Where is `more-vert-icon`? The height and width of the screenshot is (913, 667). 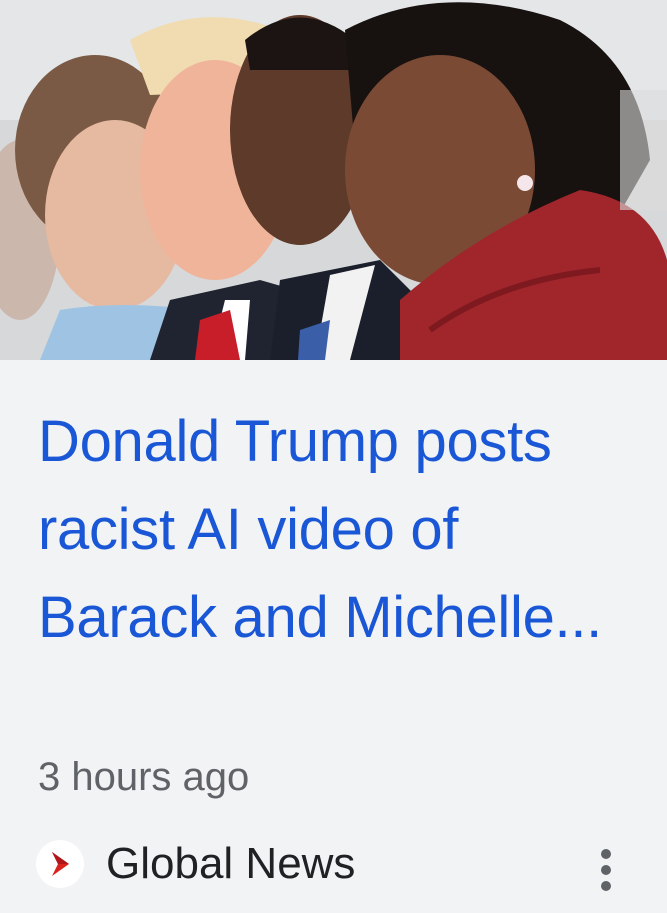
more-vert-icon is located at coordinates (606, 870).